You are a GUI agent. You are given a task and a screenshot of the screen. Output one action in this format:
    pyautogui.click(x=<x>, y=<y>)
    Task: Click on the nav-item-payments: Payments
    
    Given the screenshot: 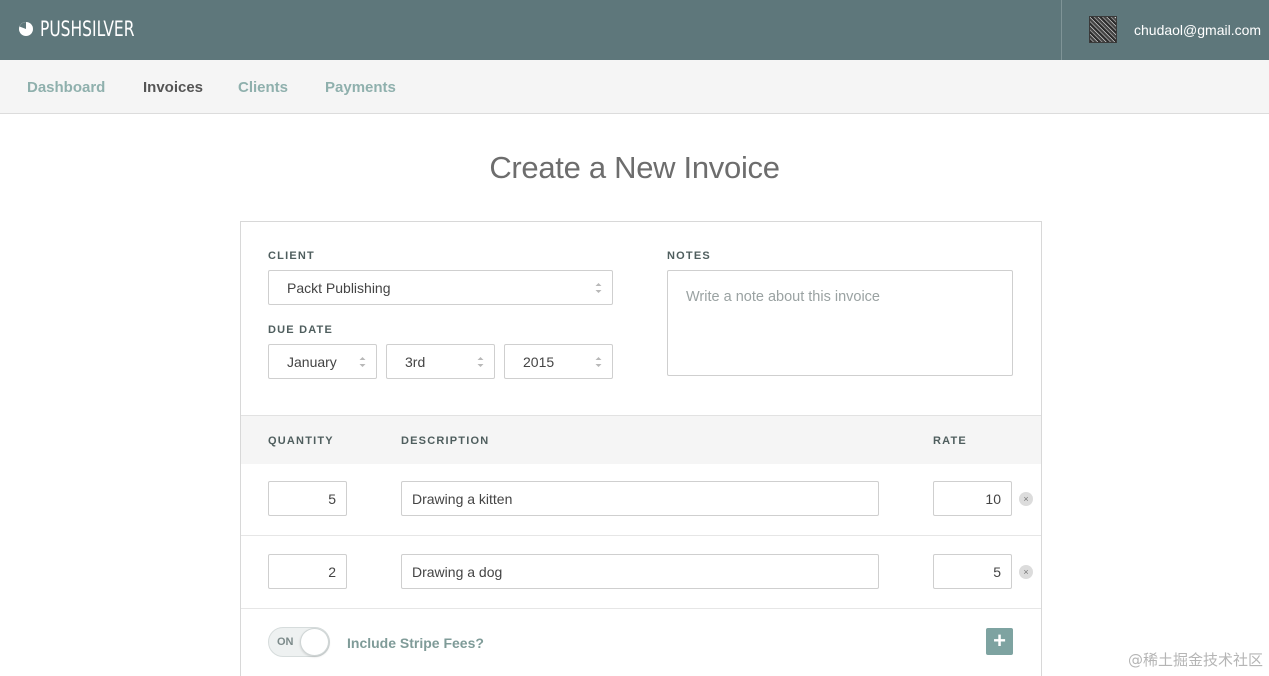 What is the action you would take?
    pyautogui.click(x=360, y=87)
    